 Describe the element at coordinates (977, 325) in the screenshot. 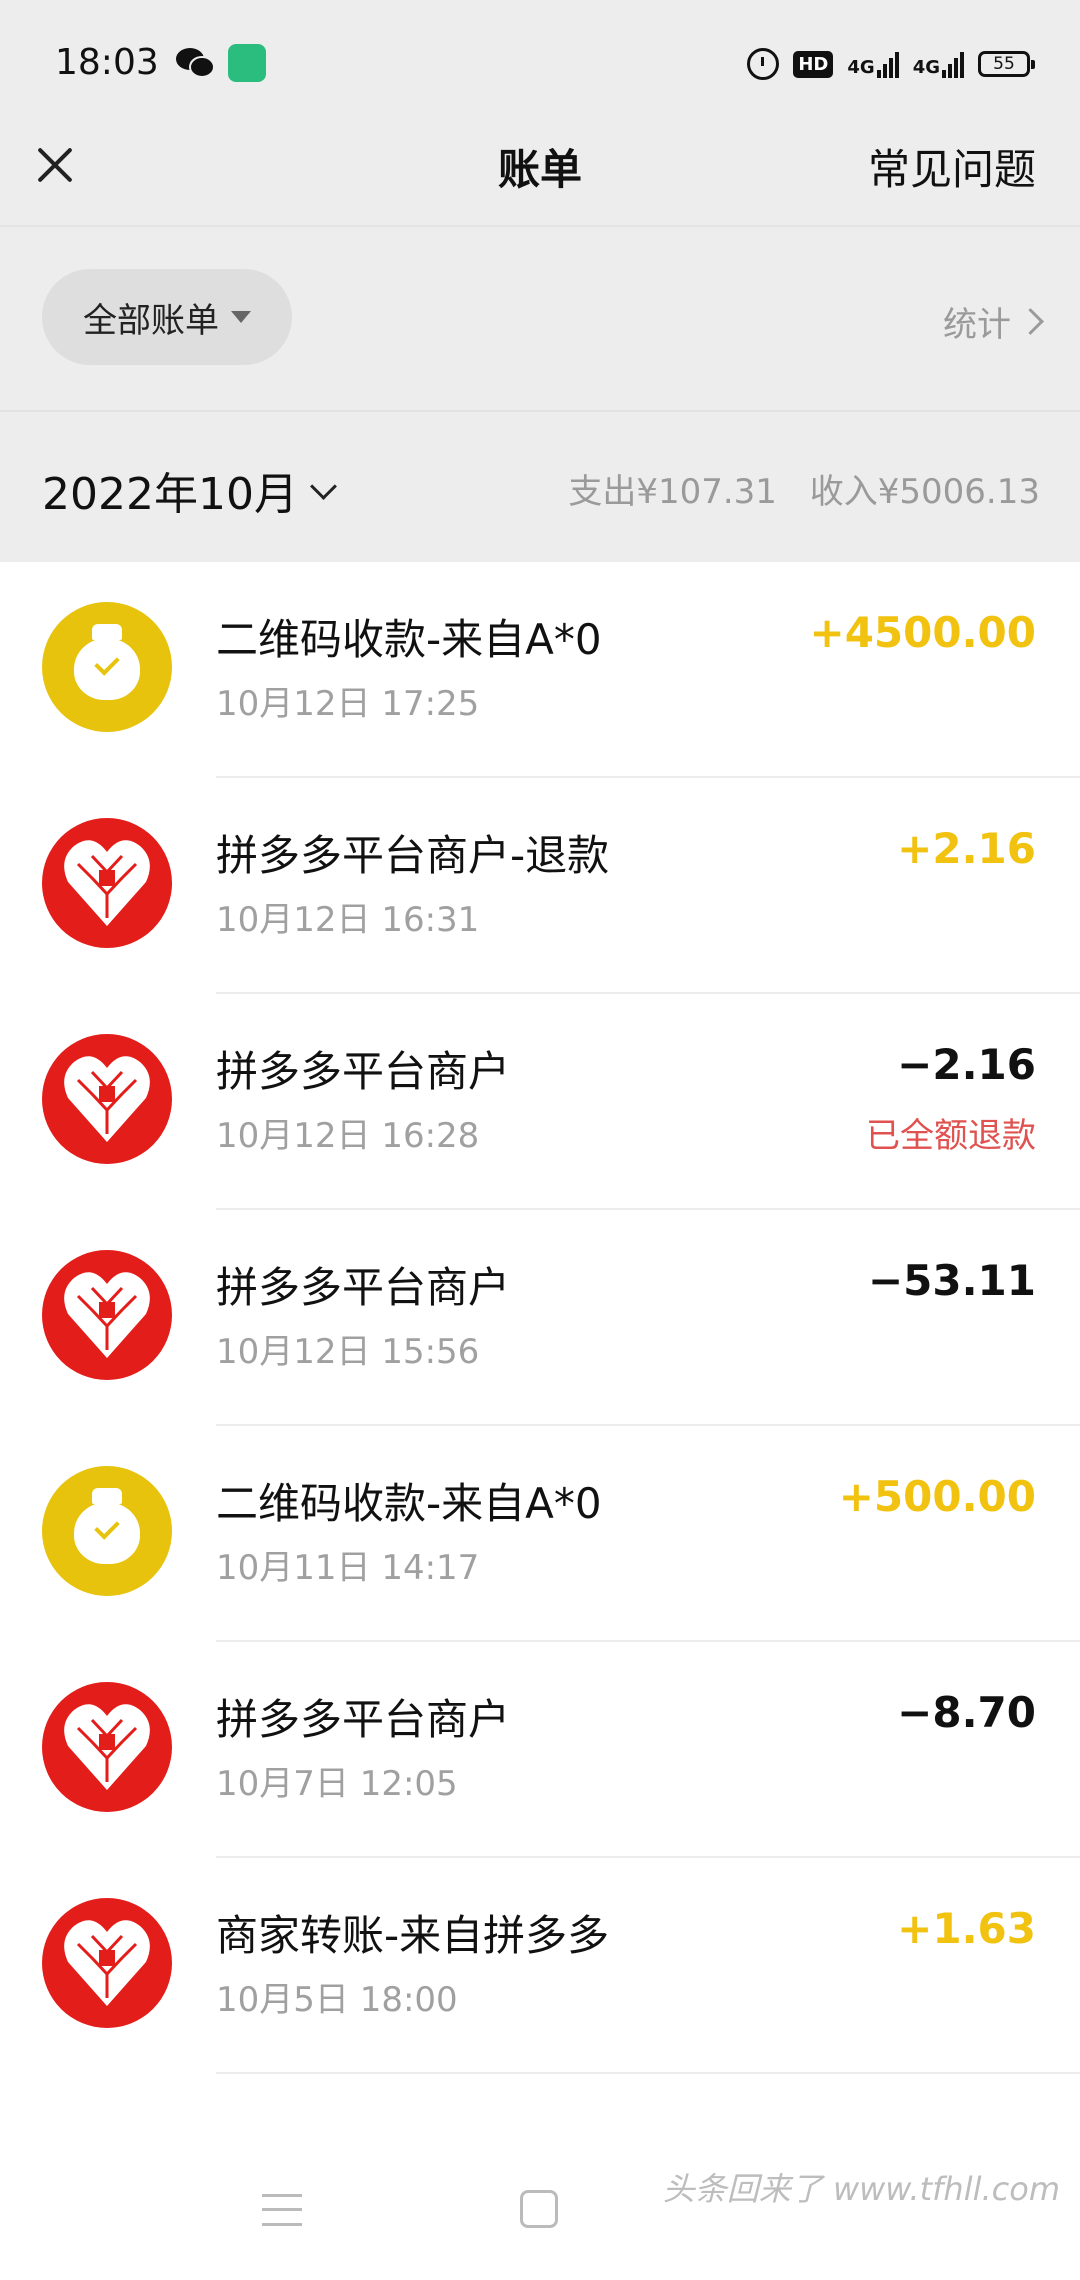

I see `stats-label: 统计` at that location.